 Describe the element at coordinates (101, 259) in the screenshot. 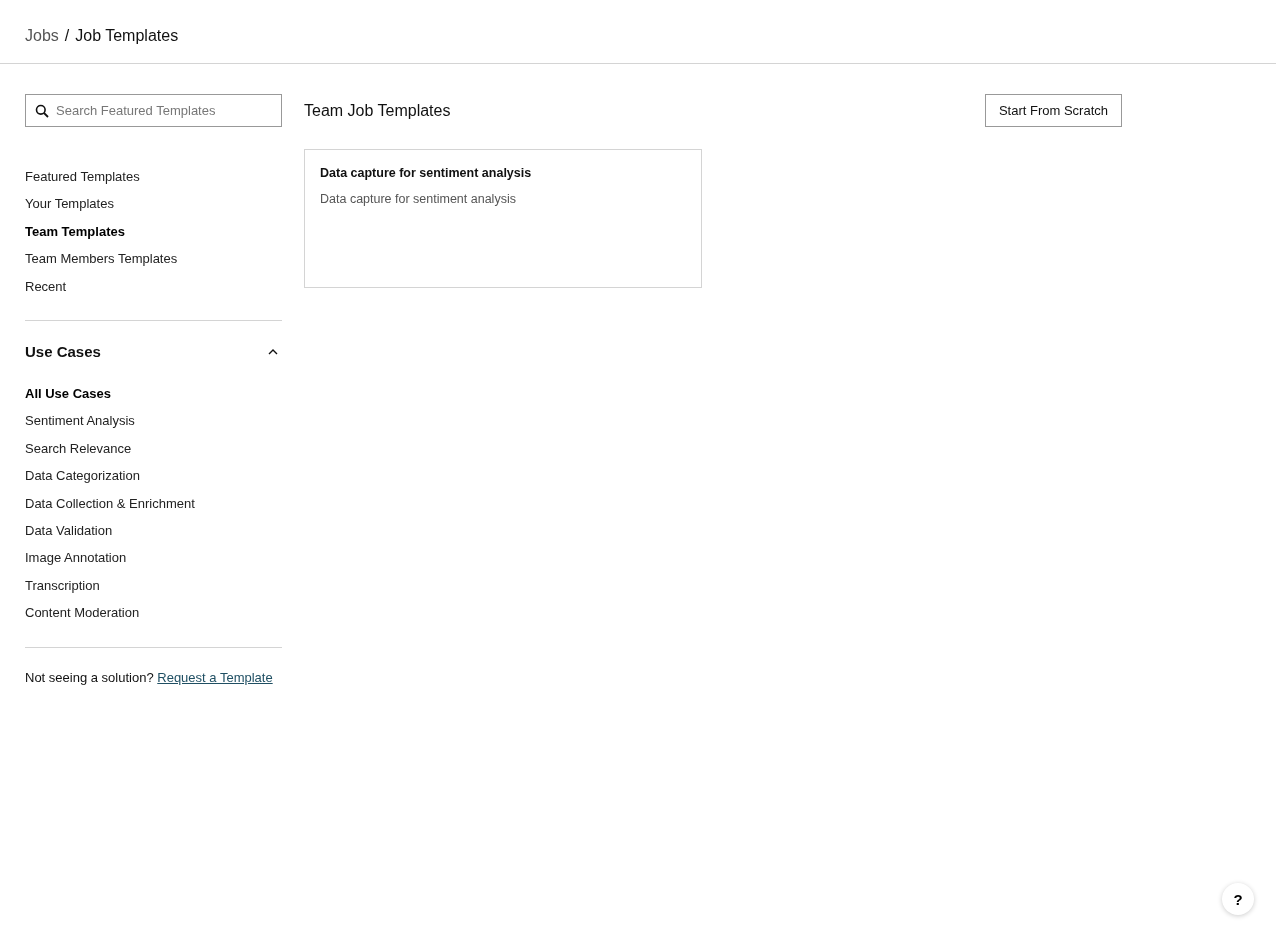

I see `sidebar-item: Team Members Templates` at that location.